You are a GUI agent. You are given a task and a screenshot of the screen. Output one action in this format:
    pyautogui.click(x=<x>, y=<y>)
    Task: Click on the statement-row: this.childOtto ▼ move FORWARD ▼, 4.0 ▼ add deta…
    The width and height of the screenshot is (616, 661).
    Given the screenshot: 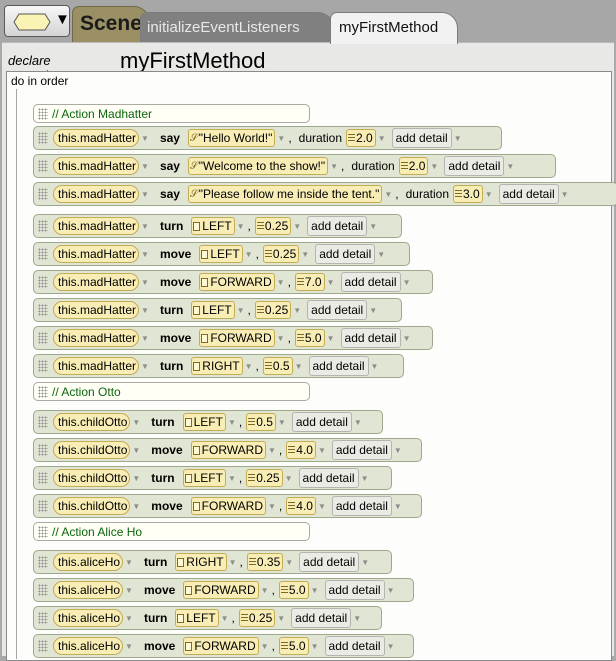 What is the action you would take?
    pyautogui.click(x=227, y=450)
    